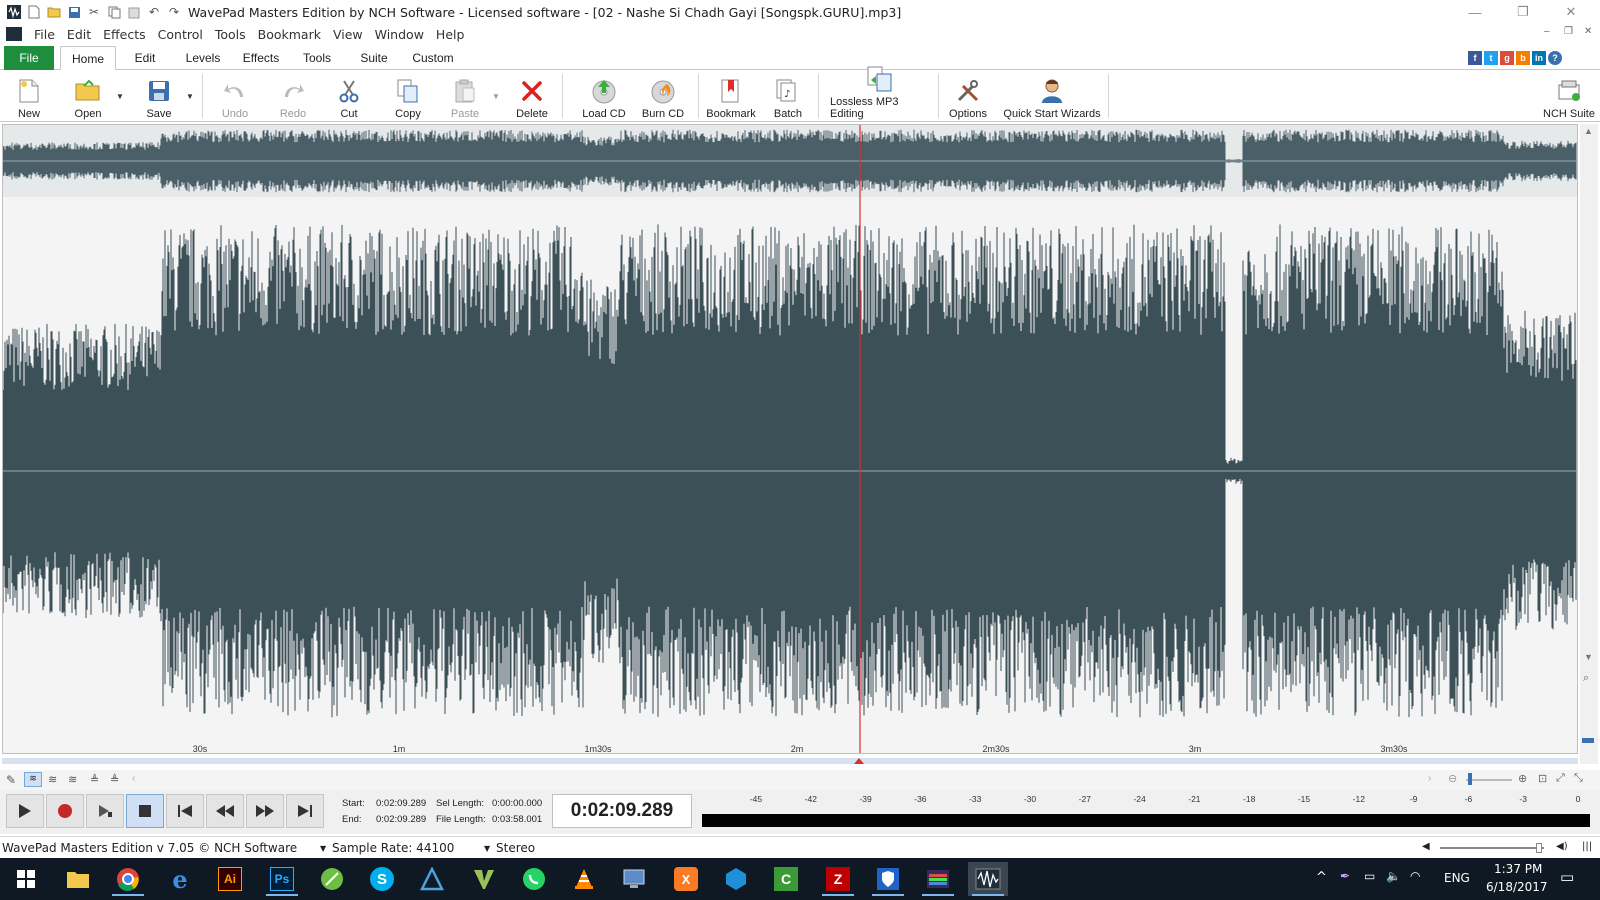  Describe the element at coordinates (1586, 678) in the screenshot. I see `zoom-vertical-icon: ⌕` at that location.